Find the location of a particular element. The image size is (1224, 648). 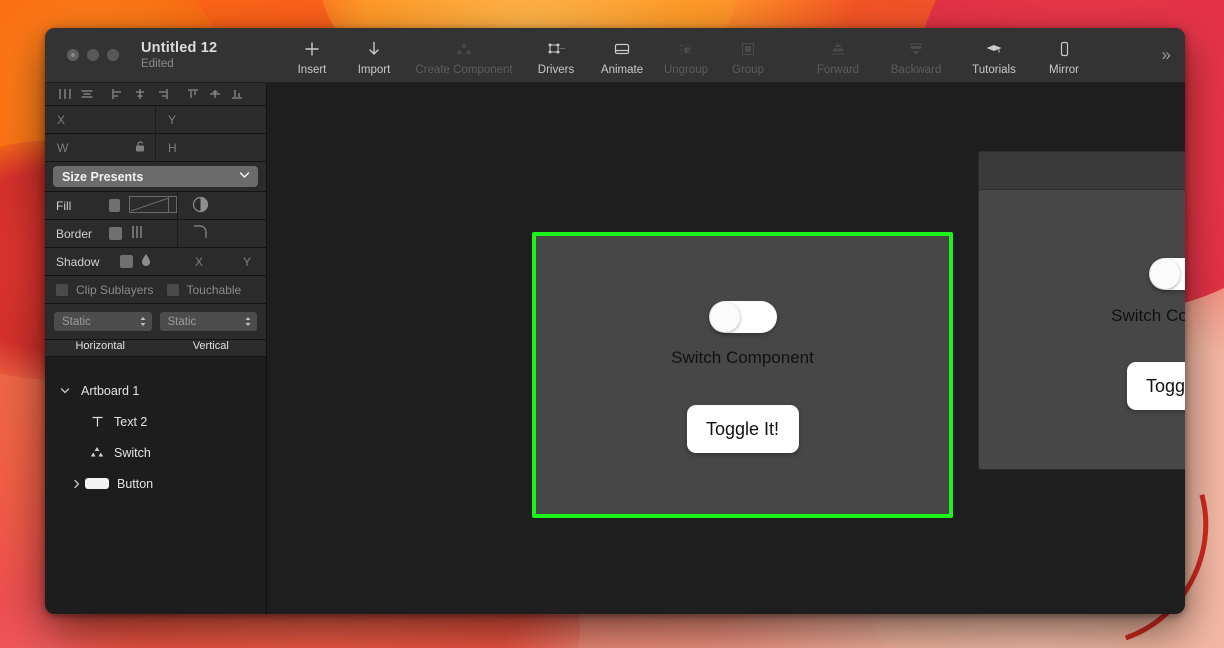

chevron-down-icon is located at coordinates (244, 176).